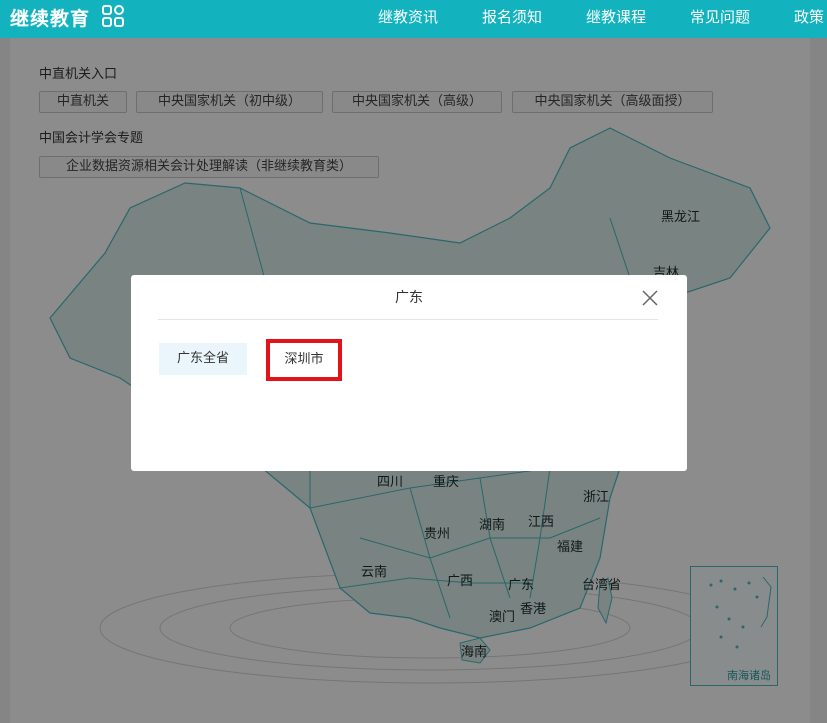 The width and height of the screenshot is (827, 723). Describe the element at coordinates (304, 360) in the screenshot. I see `option-shenzhen: 深圳市` at that location.